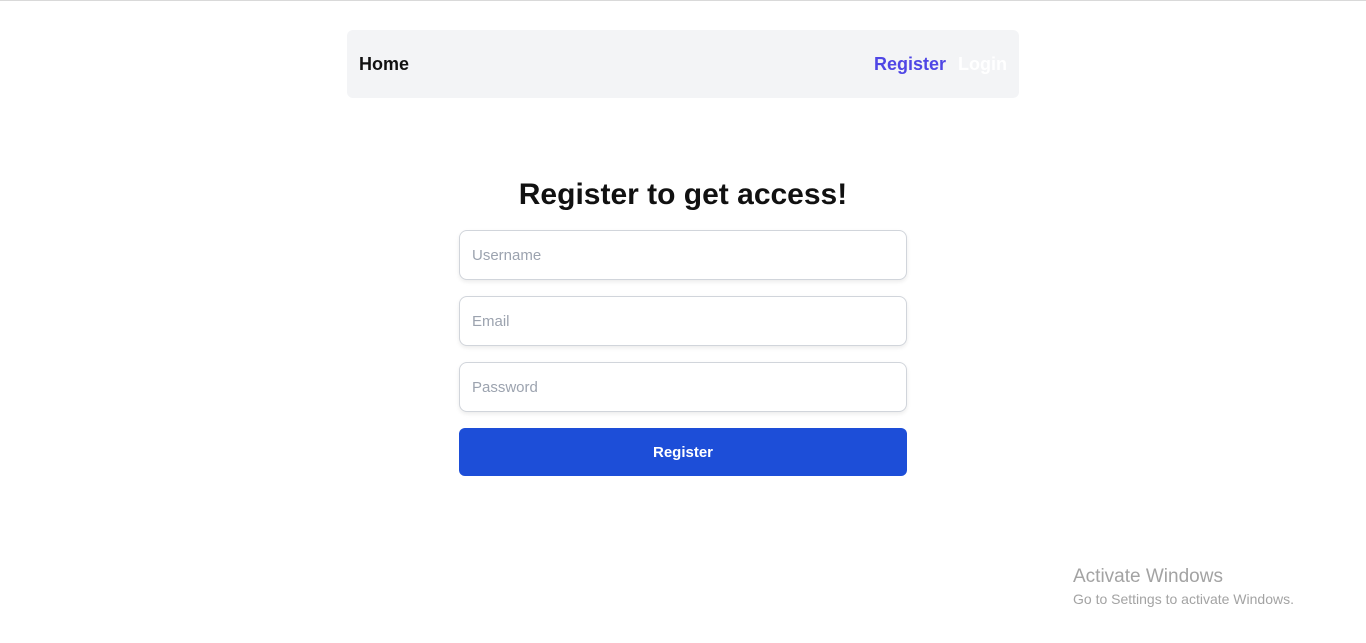  Describe the element at coordinates (982, 64) in the screenshot. I see `nav-login-link: Login` at that location.